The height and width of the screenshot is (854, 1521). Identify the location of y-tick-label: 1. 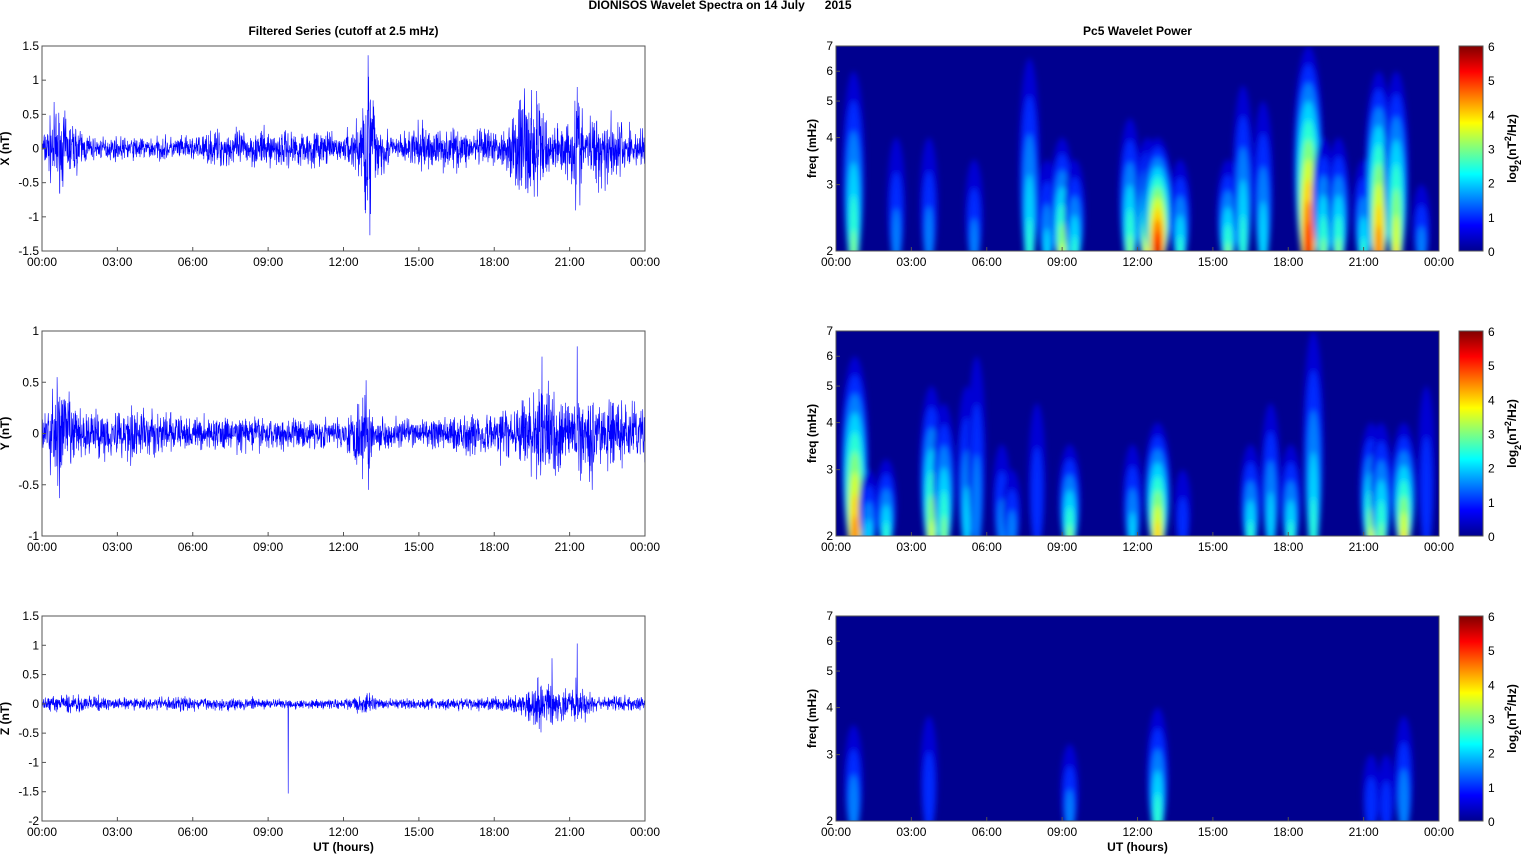
(35, 80).